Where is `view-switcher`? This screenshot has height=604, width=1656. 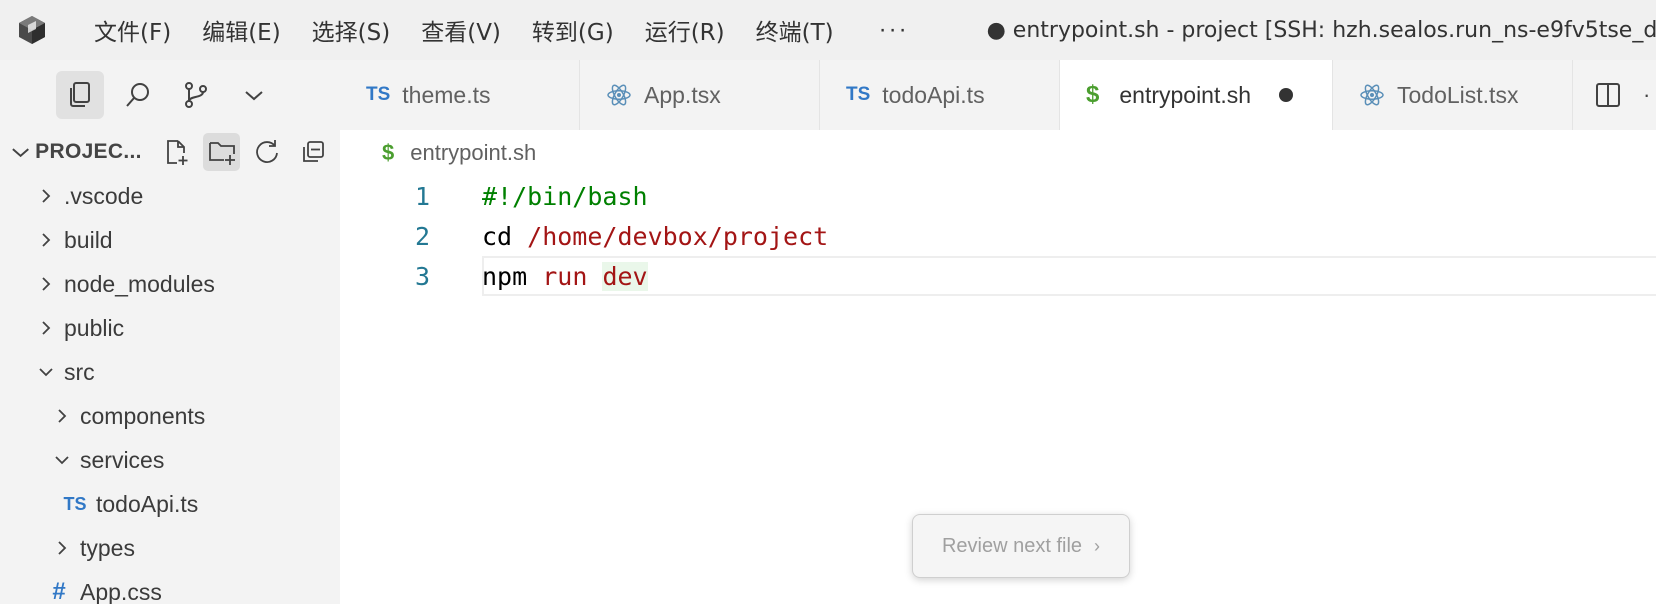 view-switcher is located at coordinates (170, 95).